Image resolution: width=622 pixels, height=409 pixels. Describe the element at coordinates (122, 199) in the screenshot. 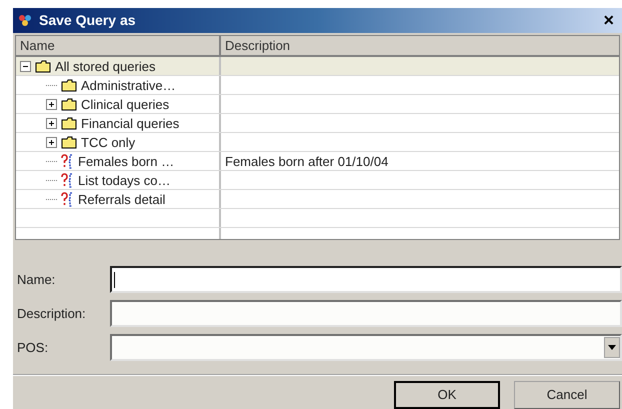

I see `item-name: Referrals detail` at that location.